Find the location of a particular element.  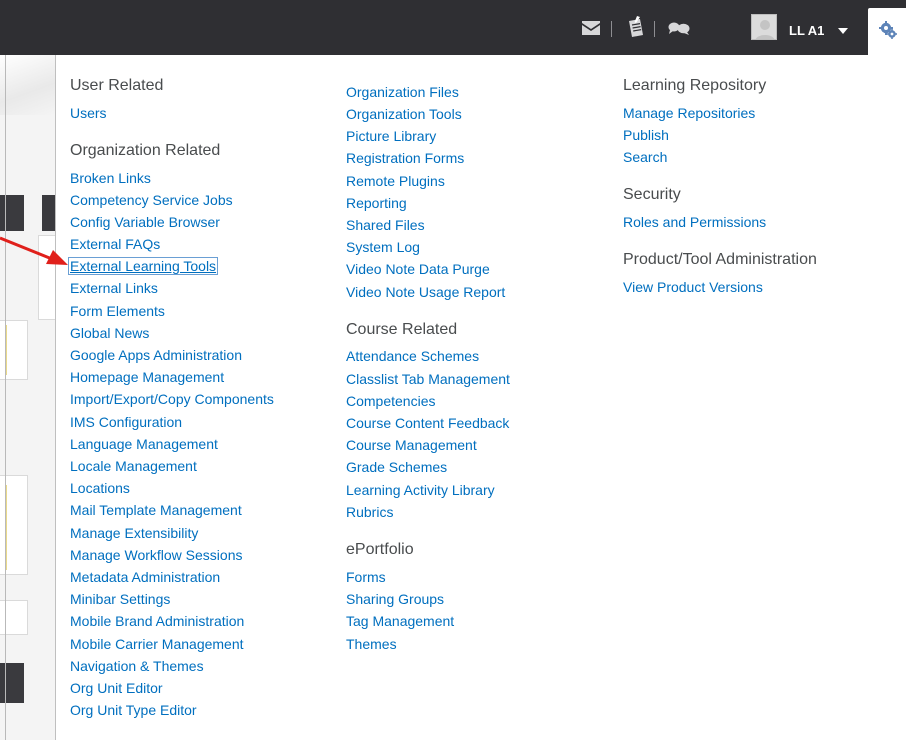

chevron-down-icon is located at coordinates (843, 31).